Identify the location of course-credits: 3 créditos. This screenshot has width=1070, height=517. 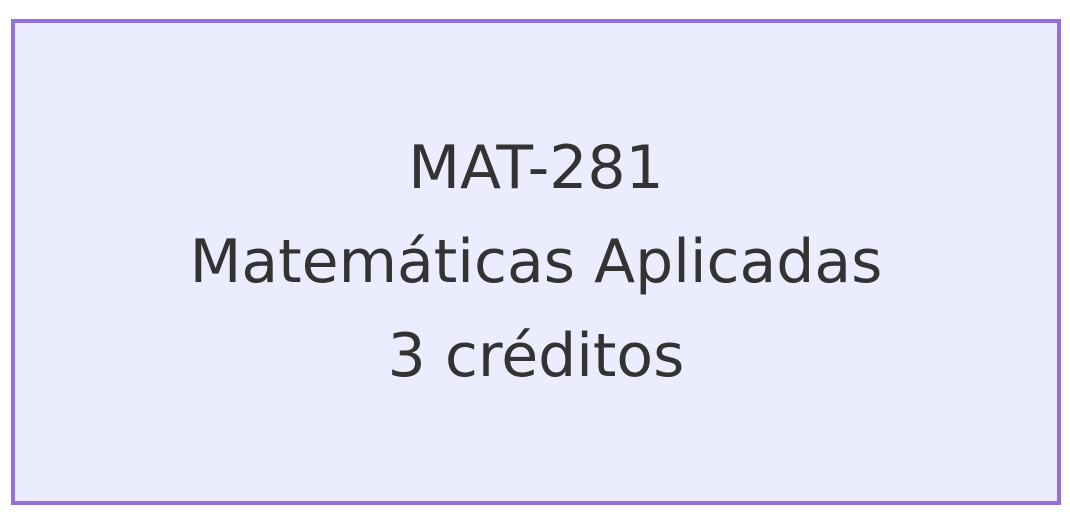
(536, 356).